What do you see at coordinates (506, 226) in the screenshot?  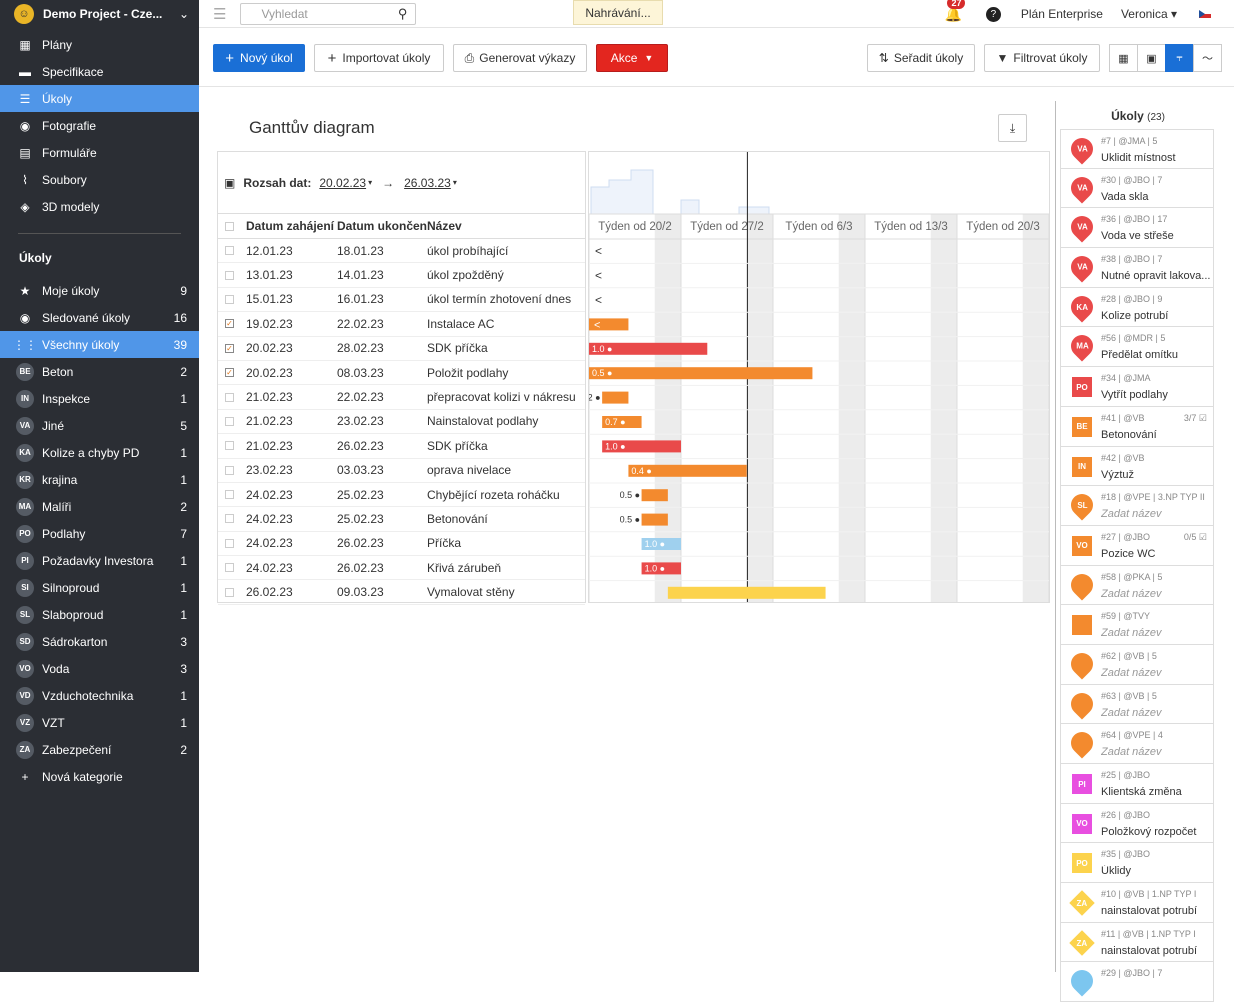 I see `column-name: Název` at bounding box center [506, 226].